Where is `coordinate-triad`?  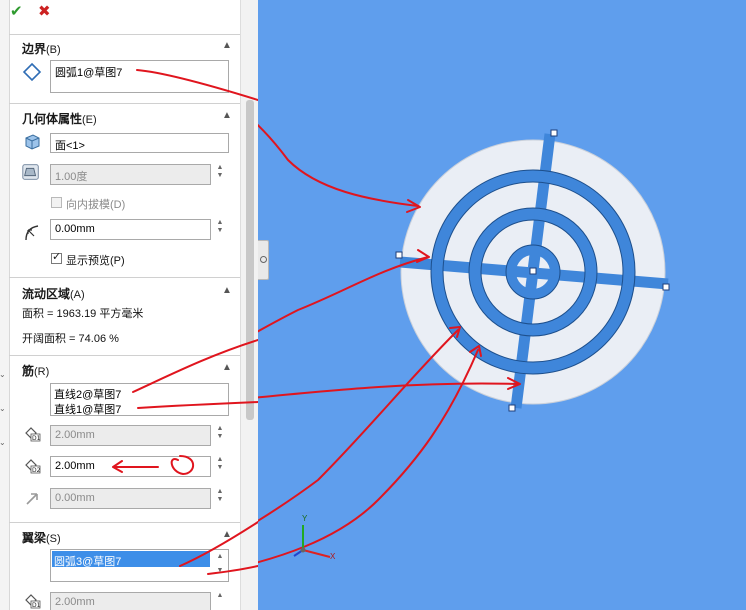 coordinate-triad is located at coordinates (312, 541).